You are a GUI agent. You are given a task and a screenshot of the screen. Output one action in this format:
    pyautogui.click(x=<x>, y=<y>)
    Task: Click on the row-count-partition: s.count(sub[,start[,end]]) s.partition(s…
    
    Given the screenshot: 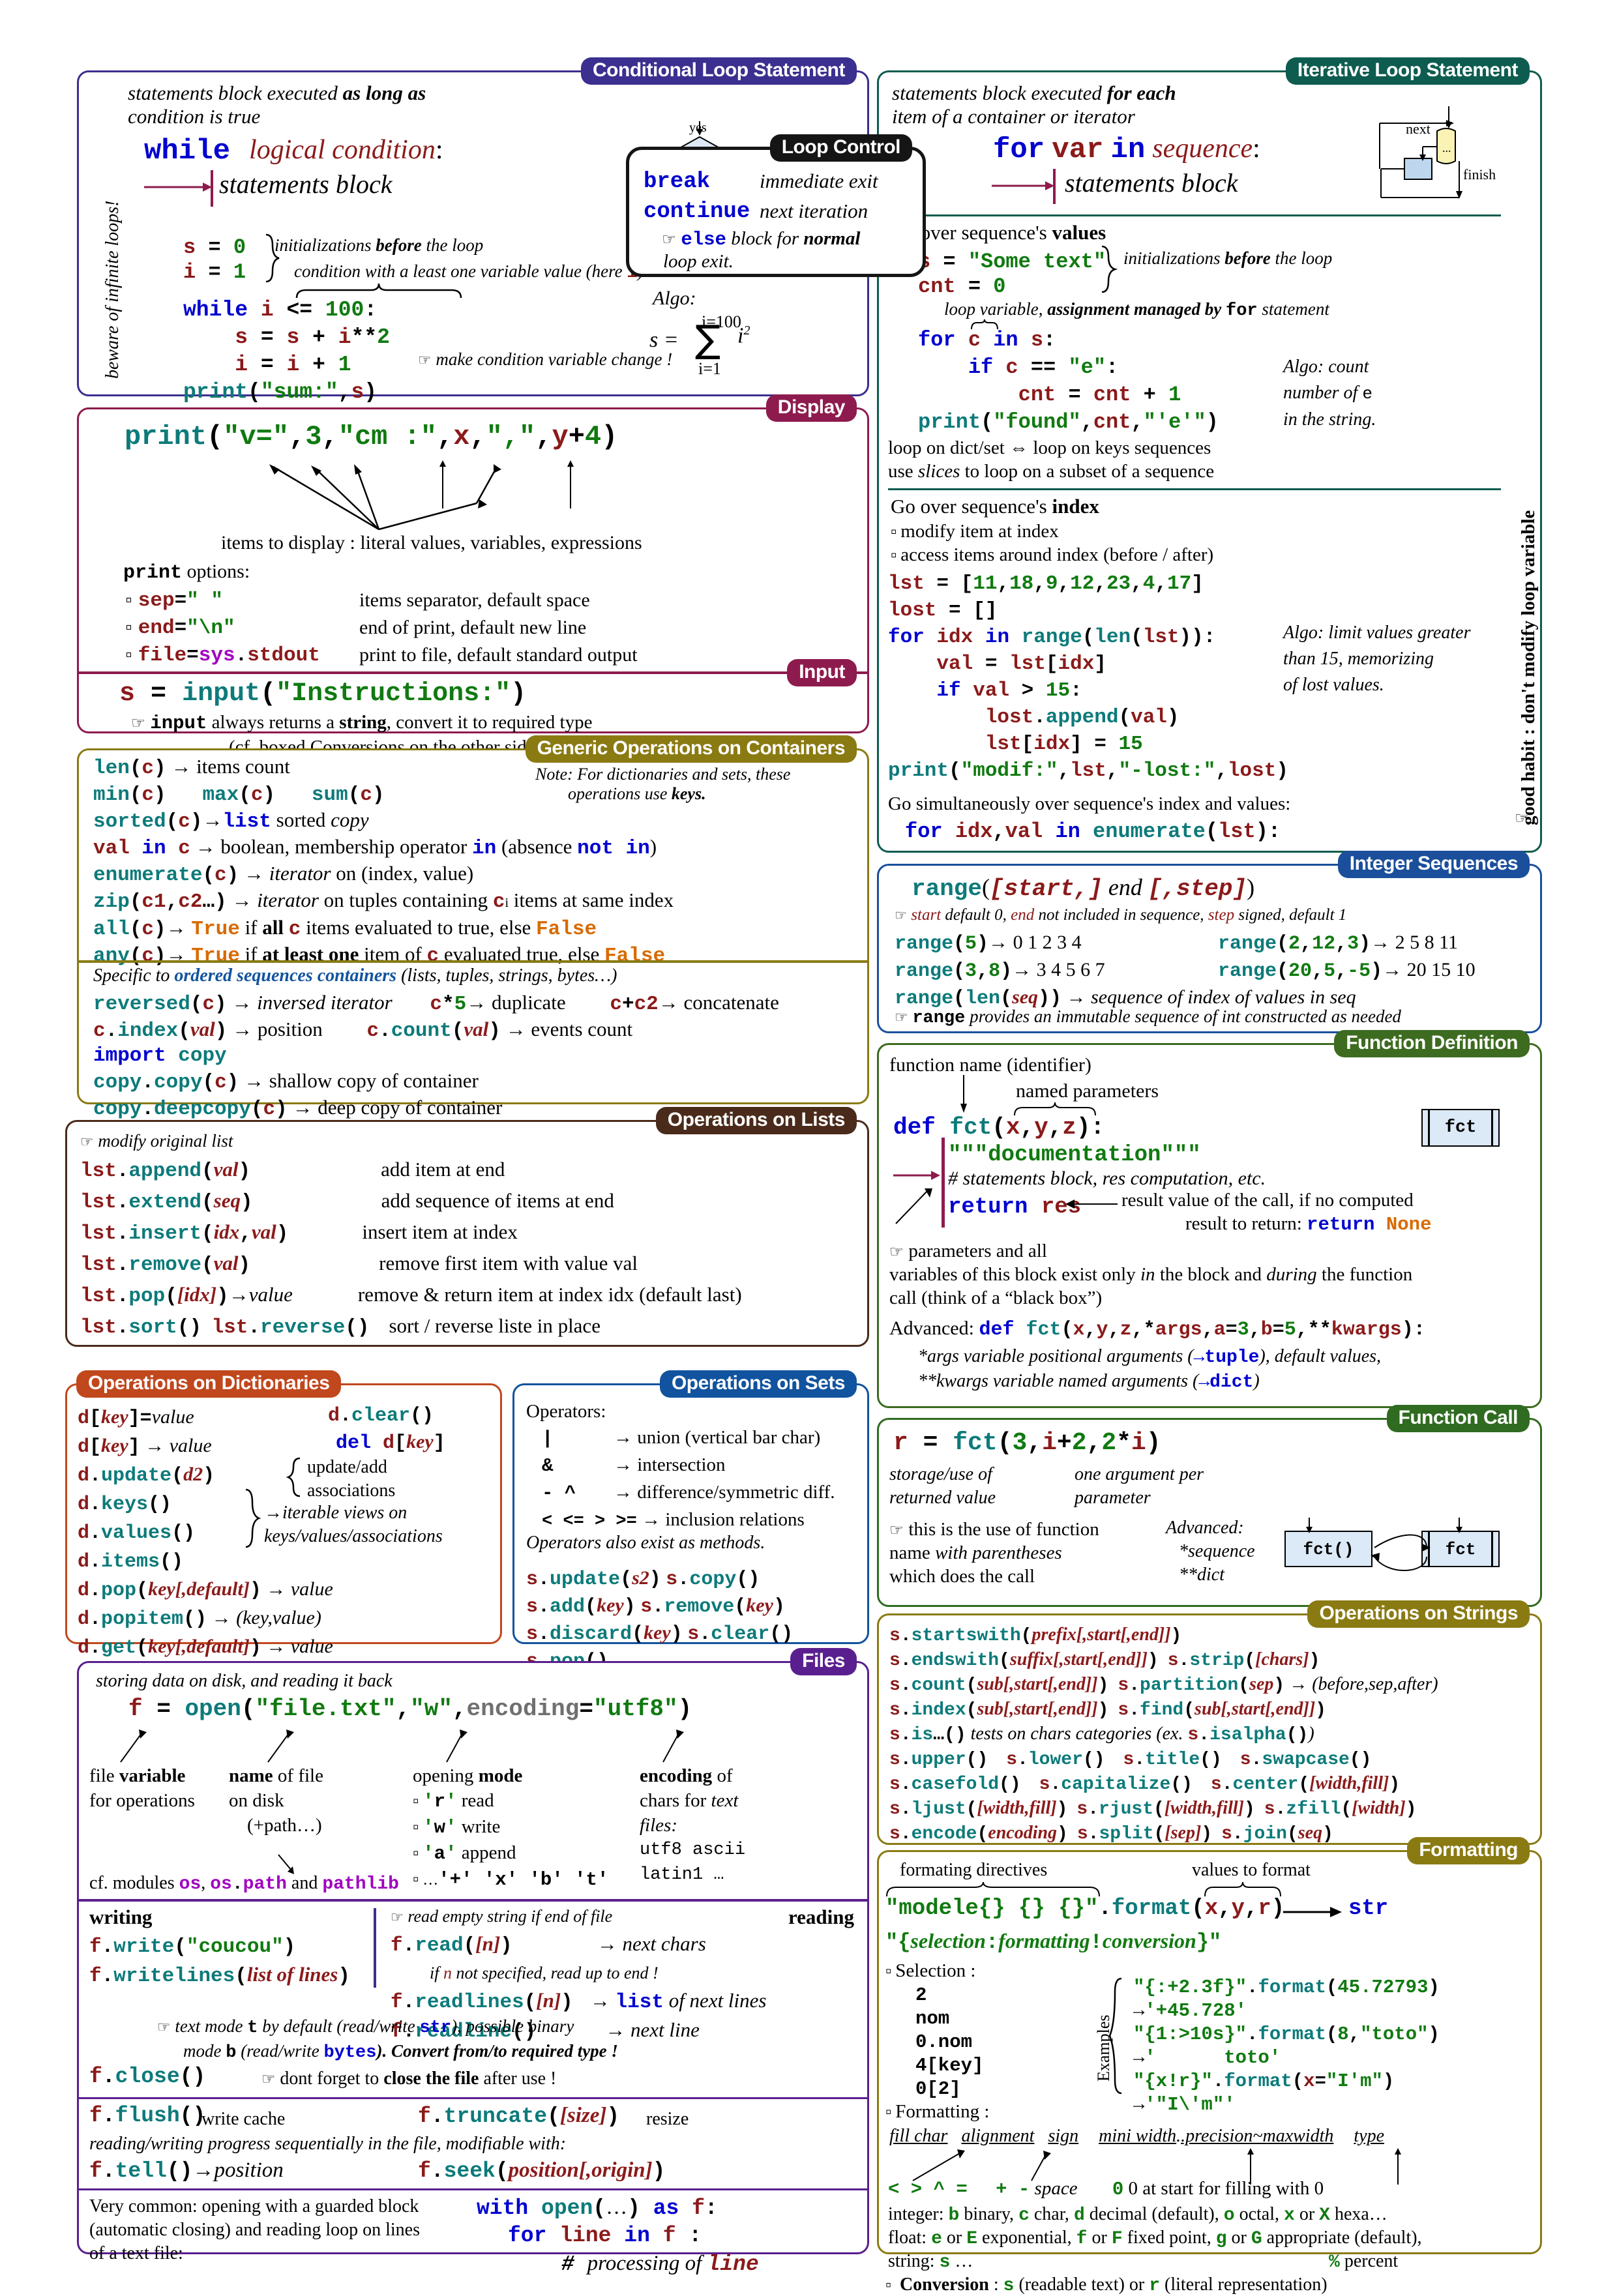 What is the action you would take?
    pyautogui.click(x=1163, y=1685)
    